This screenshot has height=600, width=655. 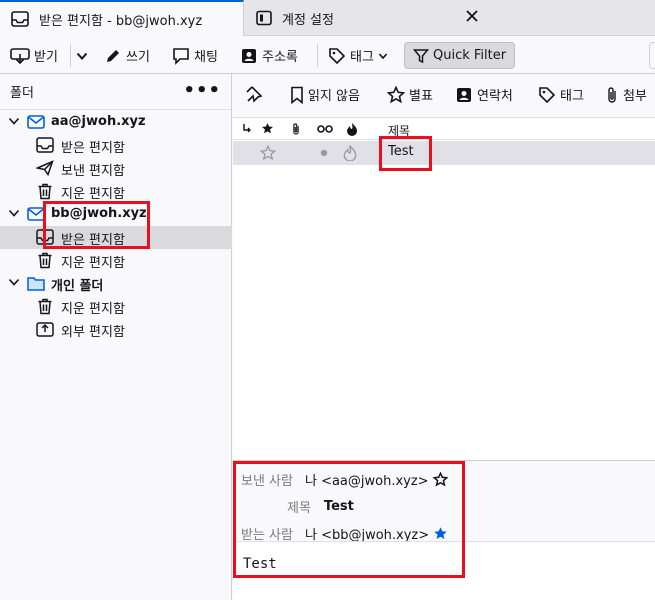 I want to click on quick-filter-button: Quick Filter, so click(x=460, y=55).